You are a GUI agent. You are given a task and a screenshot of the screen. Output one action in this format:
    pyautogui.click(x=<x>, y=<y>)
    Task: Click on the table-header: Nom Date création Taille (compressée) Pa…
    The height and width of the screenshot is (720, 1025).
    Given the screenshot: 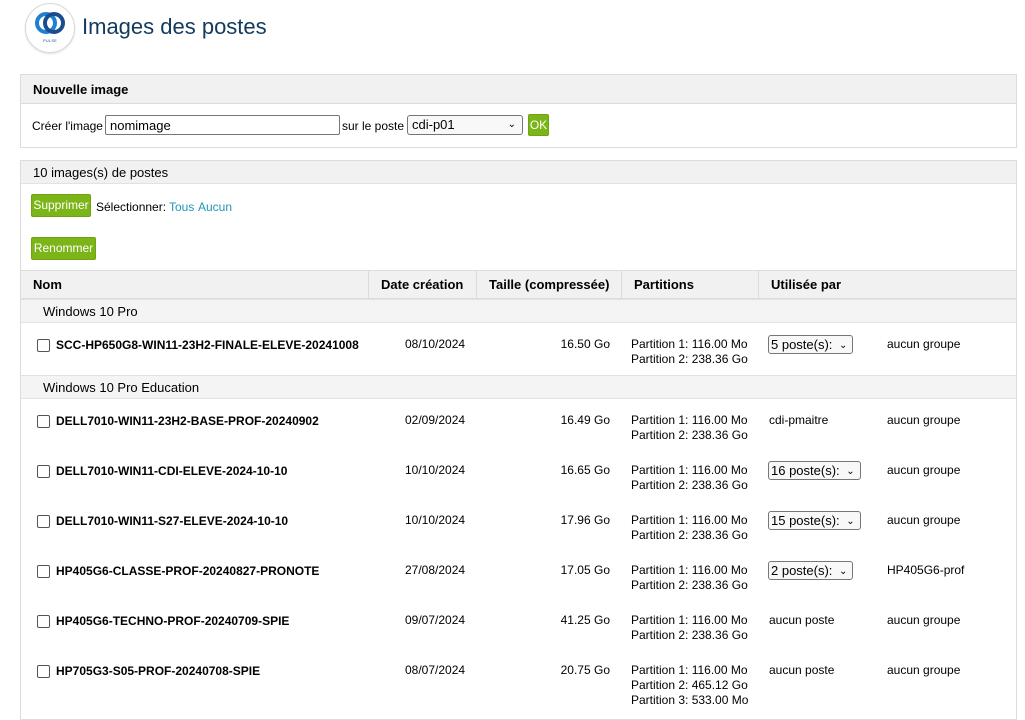 What is the action you would take?
    pyautogui.click(x=518, y=284)
    